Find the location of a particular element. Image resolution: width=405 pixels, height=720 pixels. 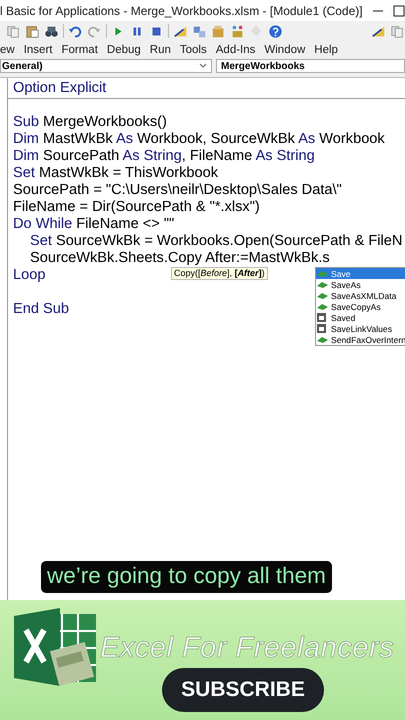

menu-item: Insert is located at coordinates (38, 50).